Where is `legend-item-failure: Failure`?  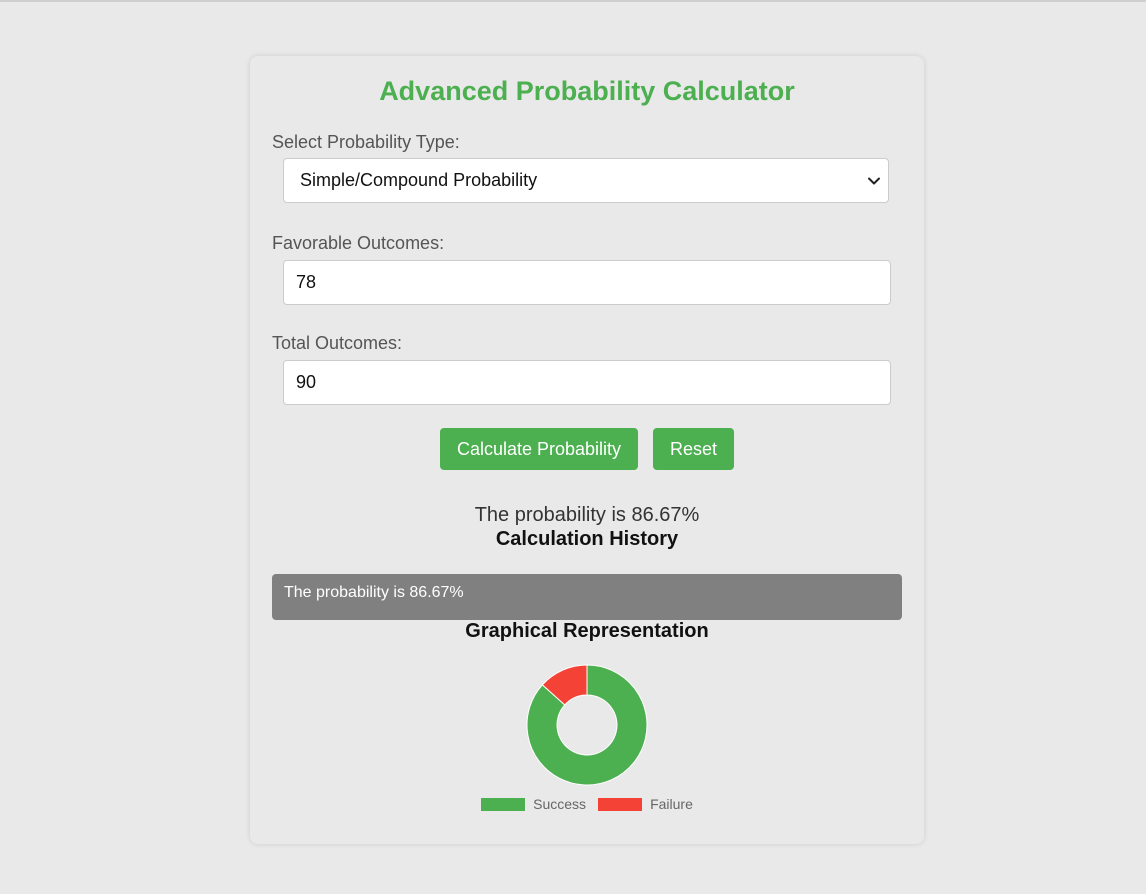
legend-item-failure: Failure is located at coordinates (645, 804).